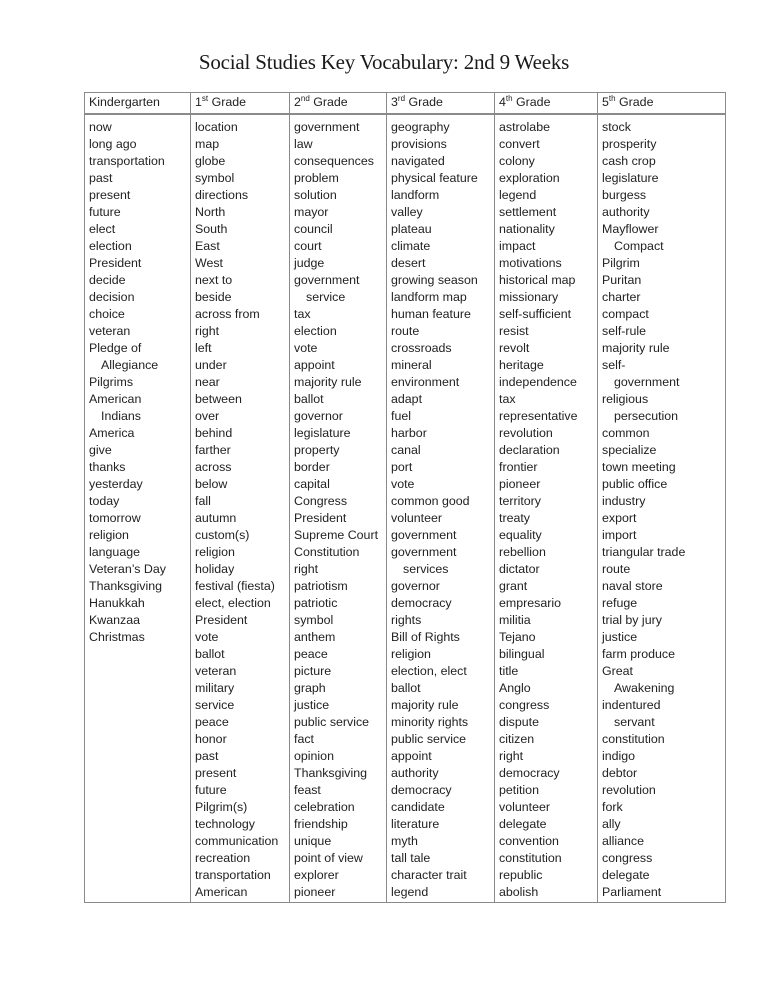  What do you see at coordinates (222, 535) in the screenshot?
I see `vocabulary-word: custom(s)` at bounding box center [222, 535].